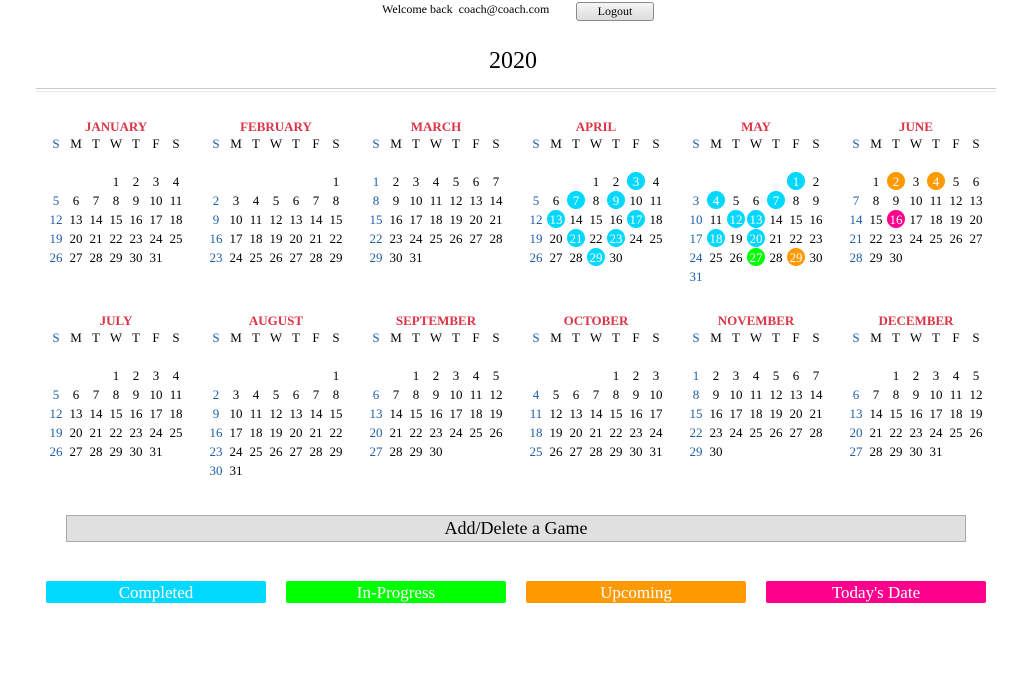  What do you see at coordinates (436, 219) in the screenshot?
I see `day-cell: 18` at bounding box center [436, 219].